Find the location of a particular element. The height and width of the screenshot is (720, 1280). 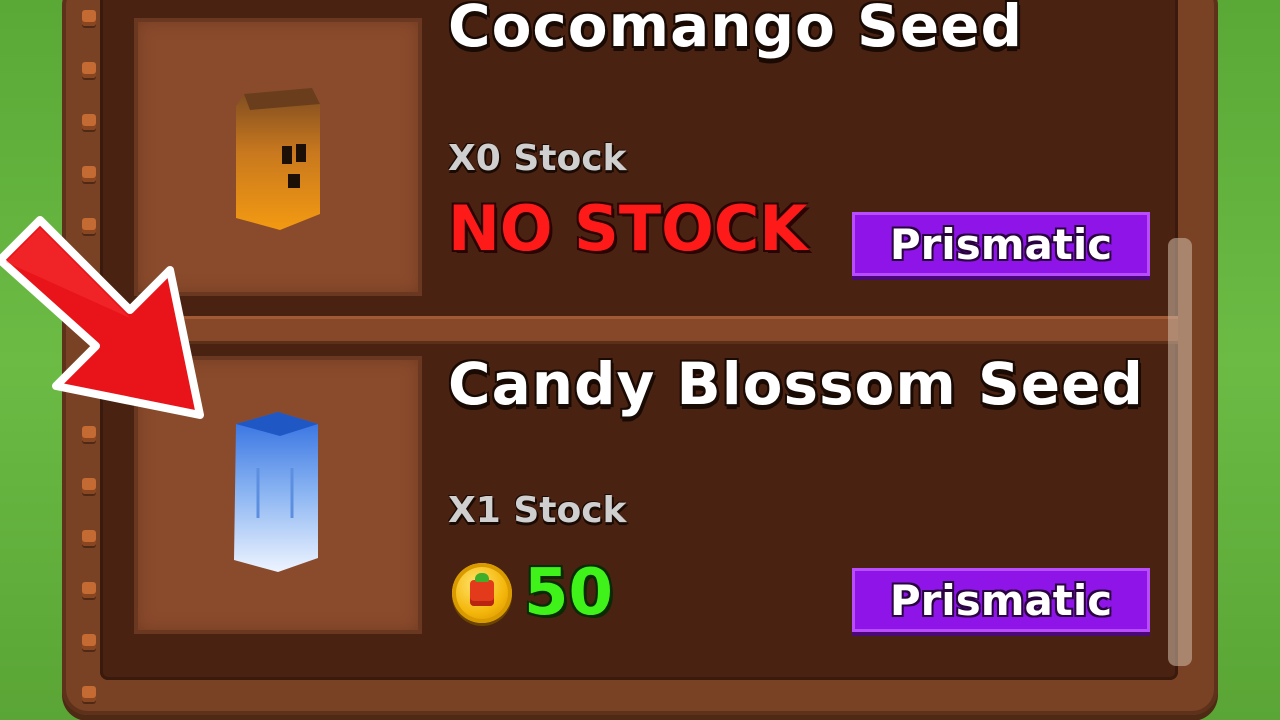

item-stock: X1 Stock is located at coordinates (537, 510).